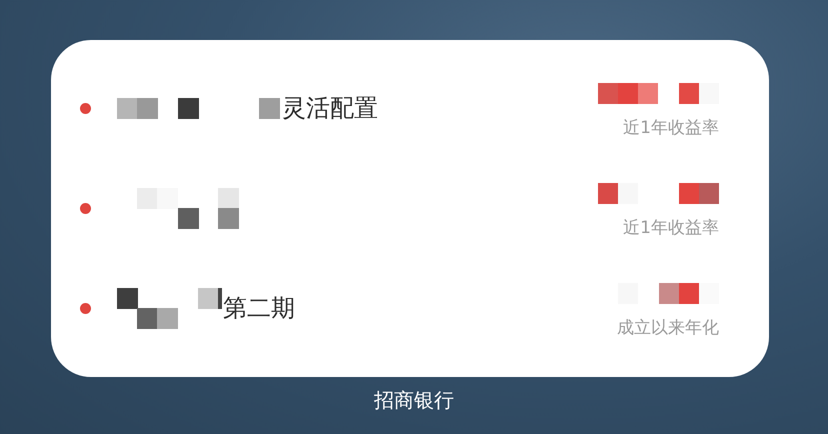  I want to click on widget-label: 招商银行, so click(414, 400).